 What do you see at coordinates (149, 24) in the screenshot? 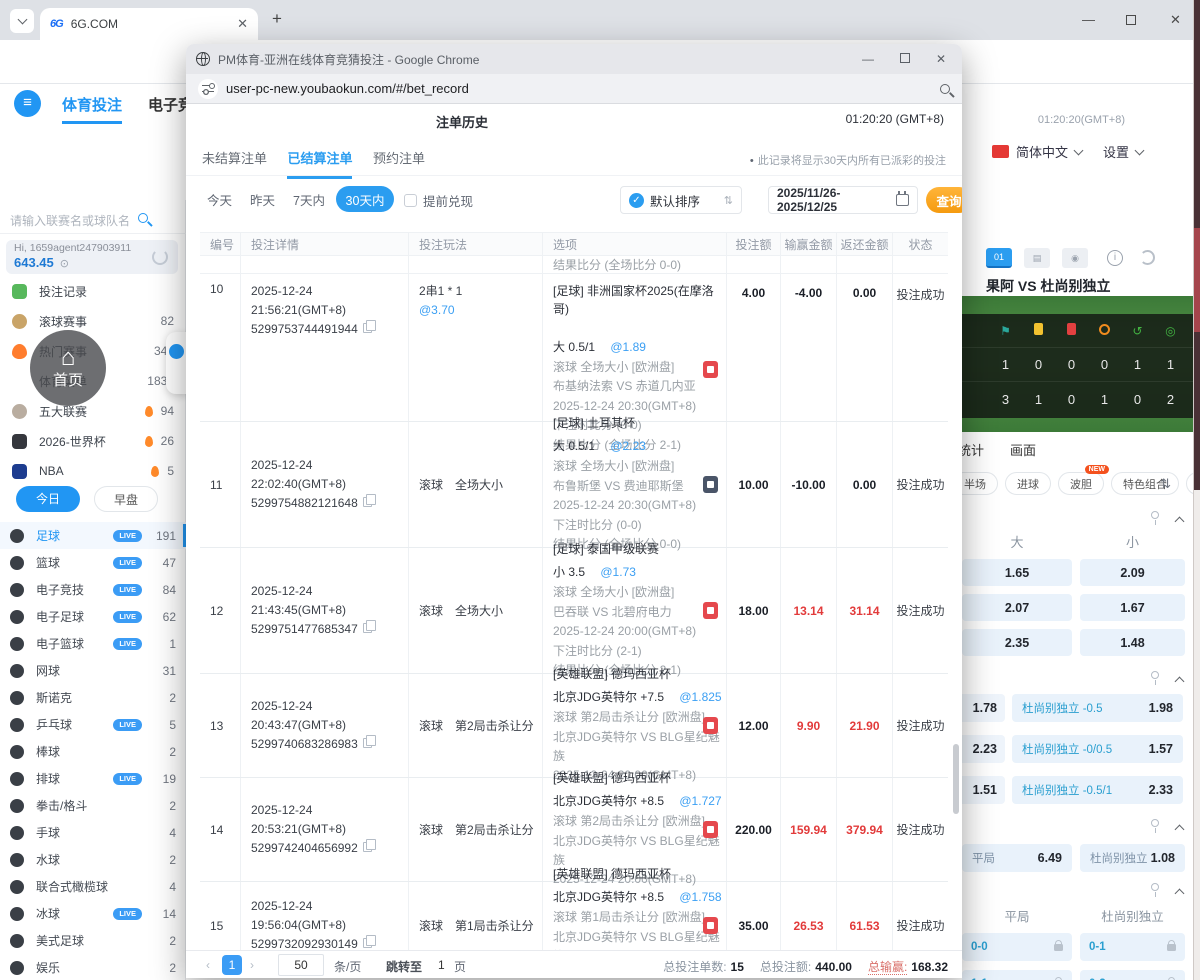
I see `browser-tab: 6G 6G.COM ✕` at bounding box center [149, 24].